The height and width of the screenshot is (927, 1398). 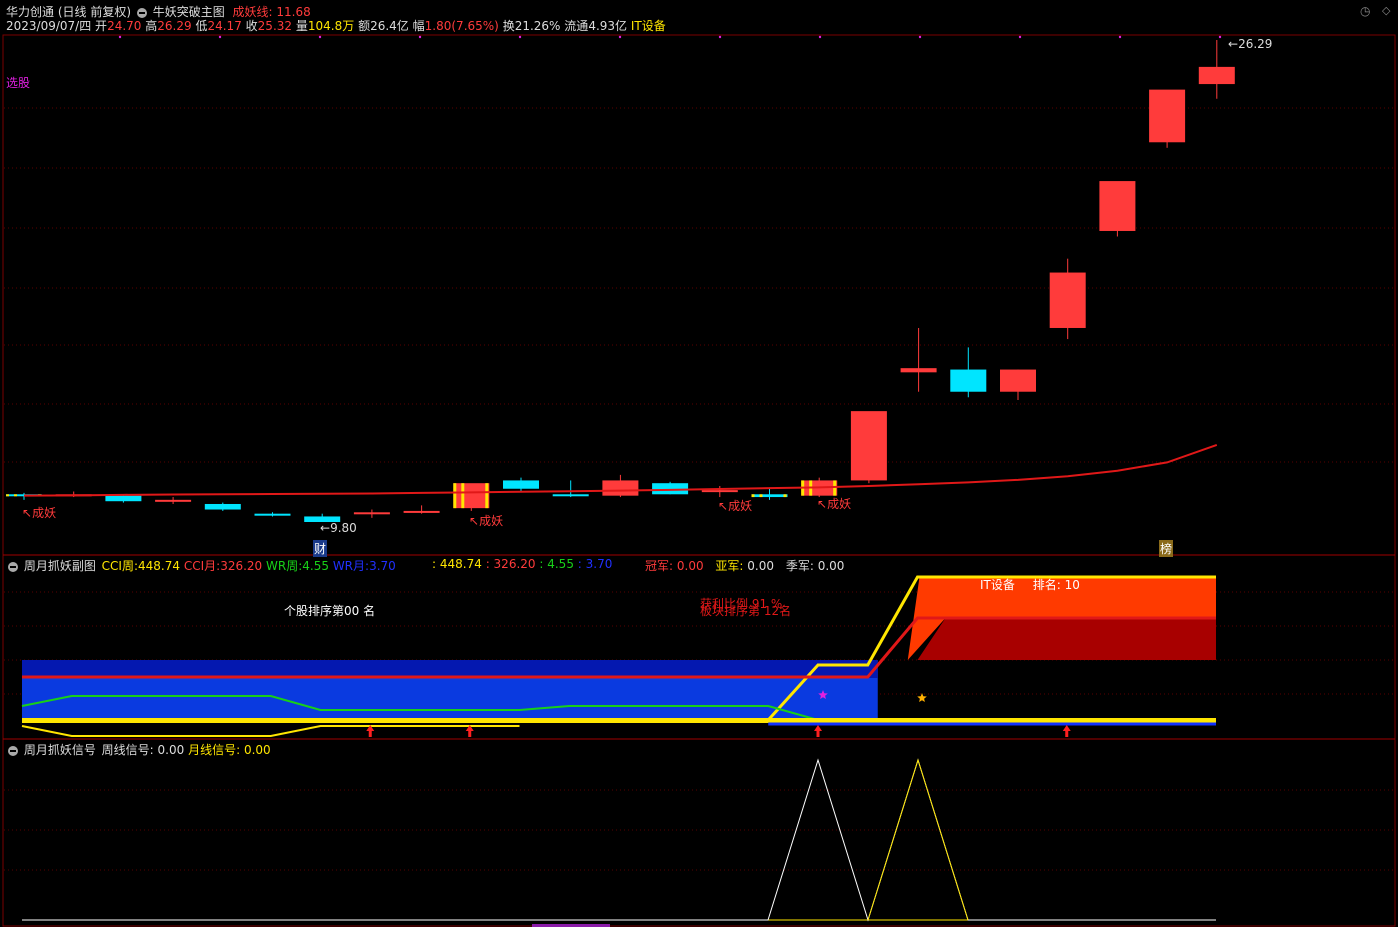 I want to click on change-label: 幅, so click(x=418, y=26).